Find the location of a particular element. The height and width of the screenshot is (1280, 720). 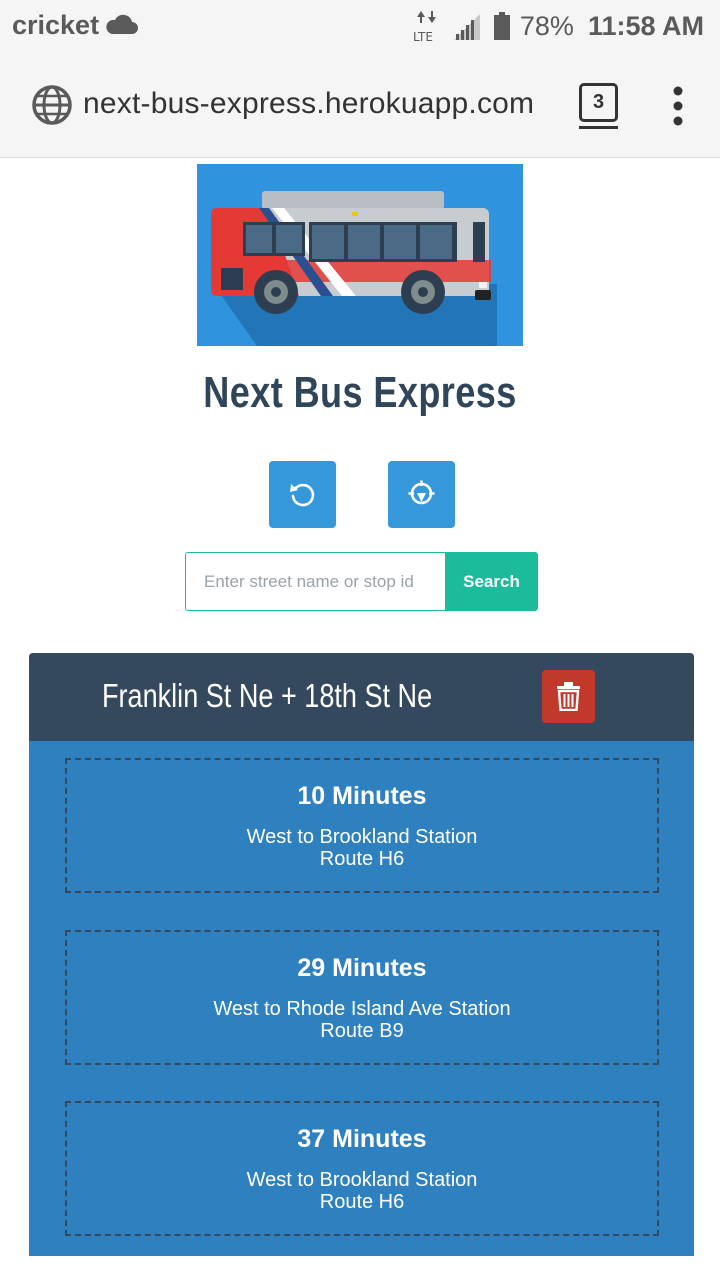

lte-data-icon: LTE is located at coordinates (424, 27).